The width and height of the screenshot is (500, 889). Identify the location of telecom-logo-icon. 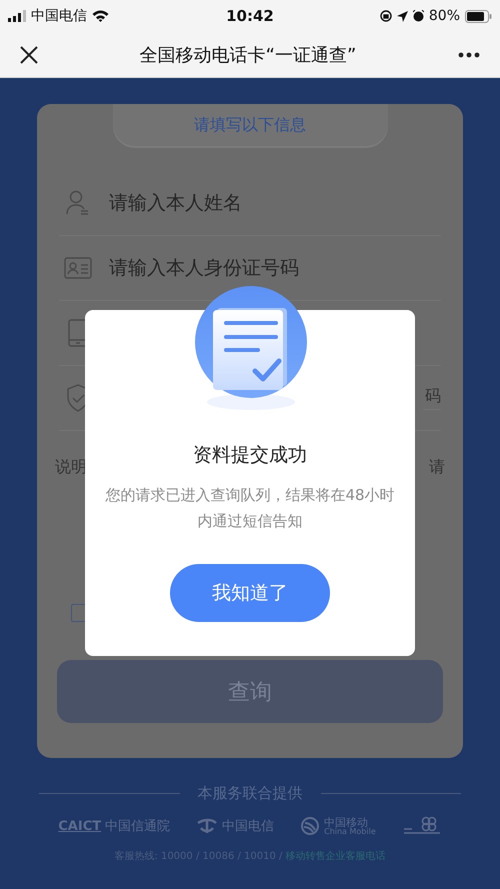
(207, 826).